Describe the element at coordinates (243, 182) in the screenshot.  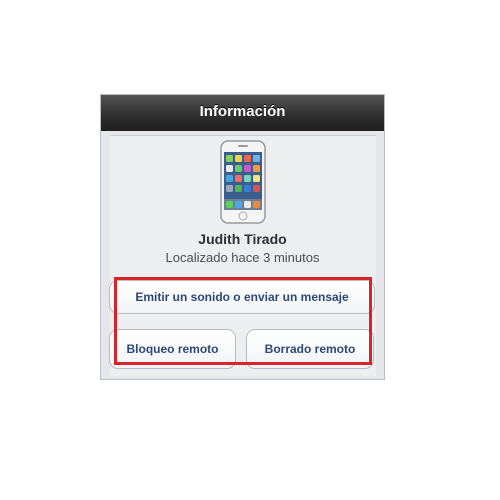
I see `iphone-icon` at that location.